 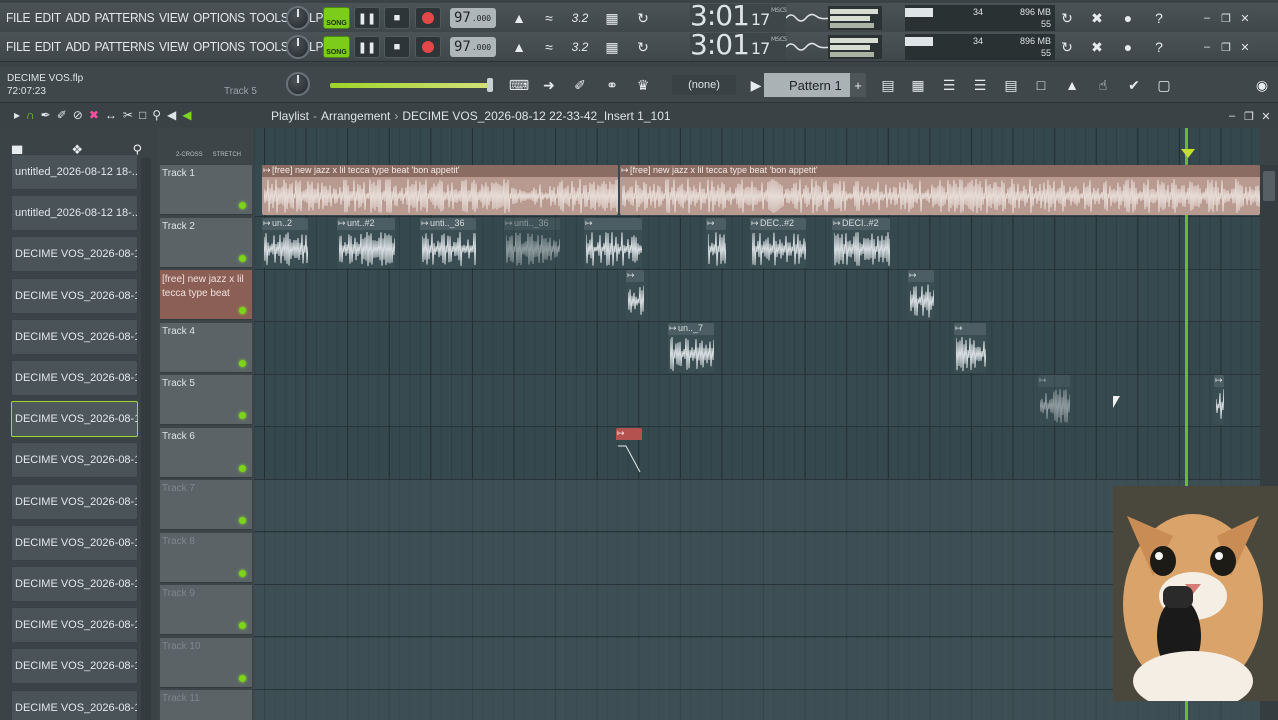 What do you see at coordinates (219, 46) in the screenshot?
I see `menu-options-2: OPTIONS` at bounding box center [219, 46].